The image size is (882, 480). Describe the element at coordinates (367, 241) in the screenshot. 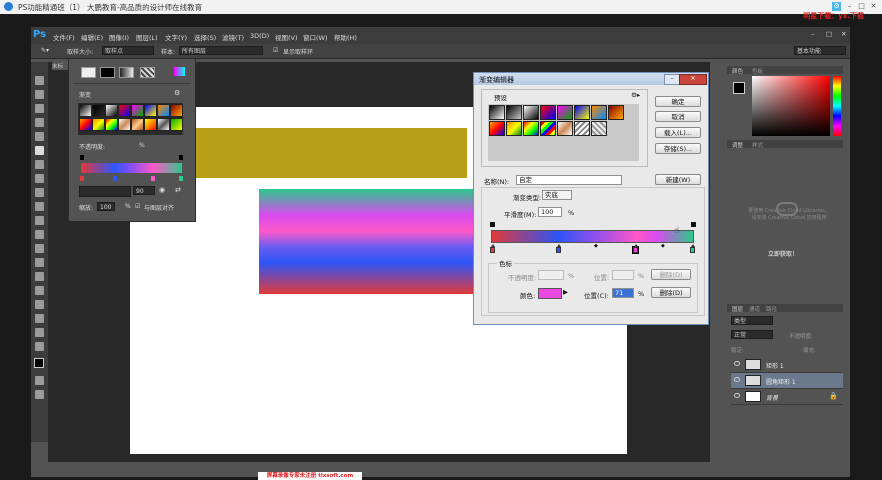

I see `gradient-rounded-rectangle-shape` at that location.